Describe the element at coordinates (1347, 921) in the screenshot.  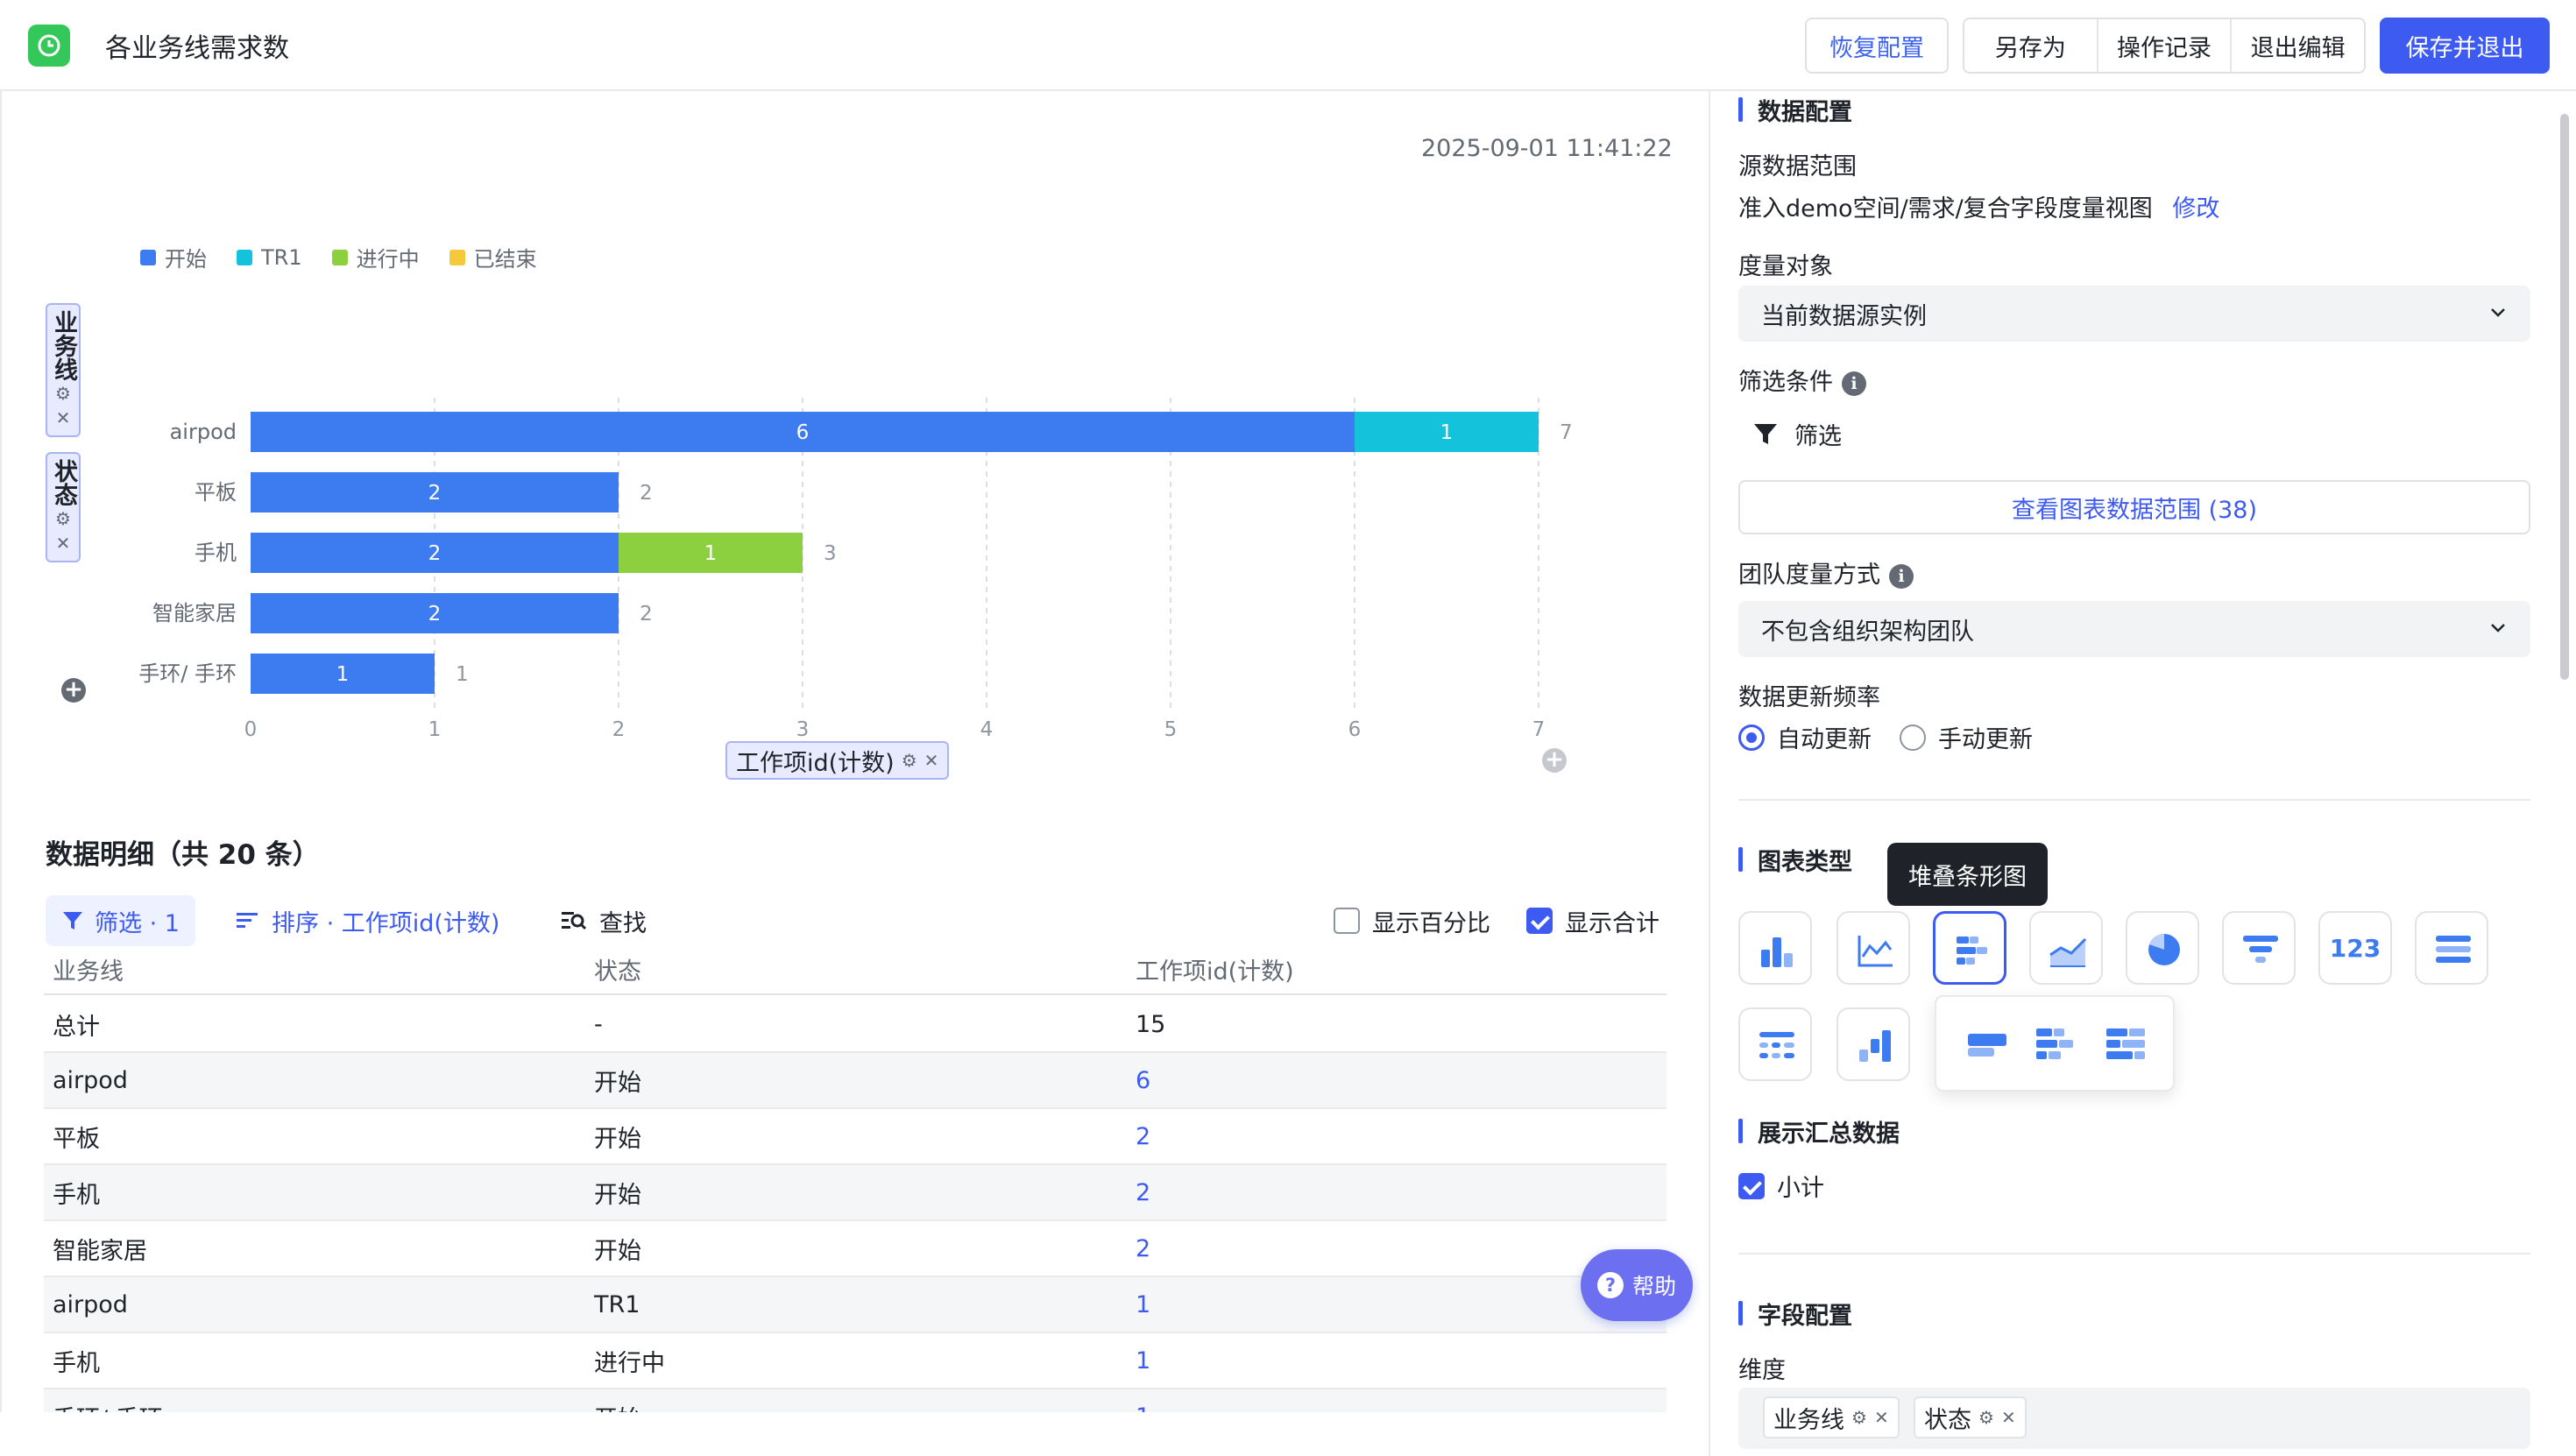
I see `show-percent-checkbox` at that location.